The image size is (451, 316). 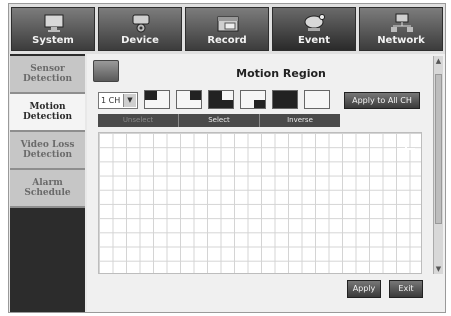 What do you see at coordinates (438, 269) in the screenshot?
I see `scroll-down-icon: ▼` at bounding box center [438, 269].